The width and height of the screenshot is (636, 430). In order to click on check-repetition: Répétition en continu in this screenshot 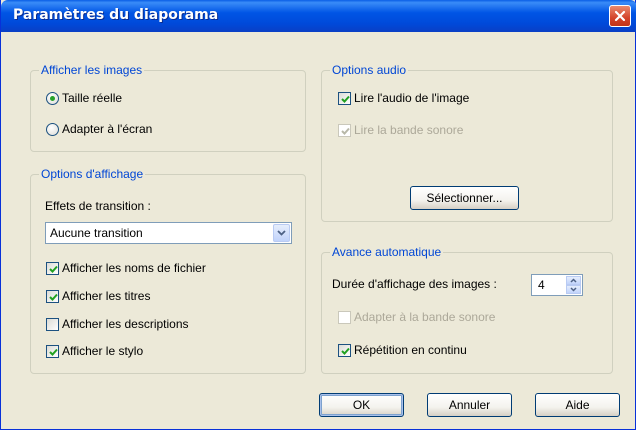, I will do `click(402, 350)`.